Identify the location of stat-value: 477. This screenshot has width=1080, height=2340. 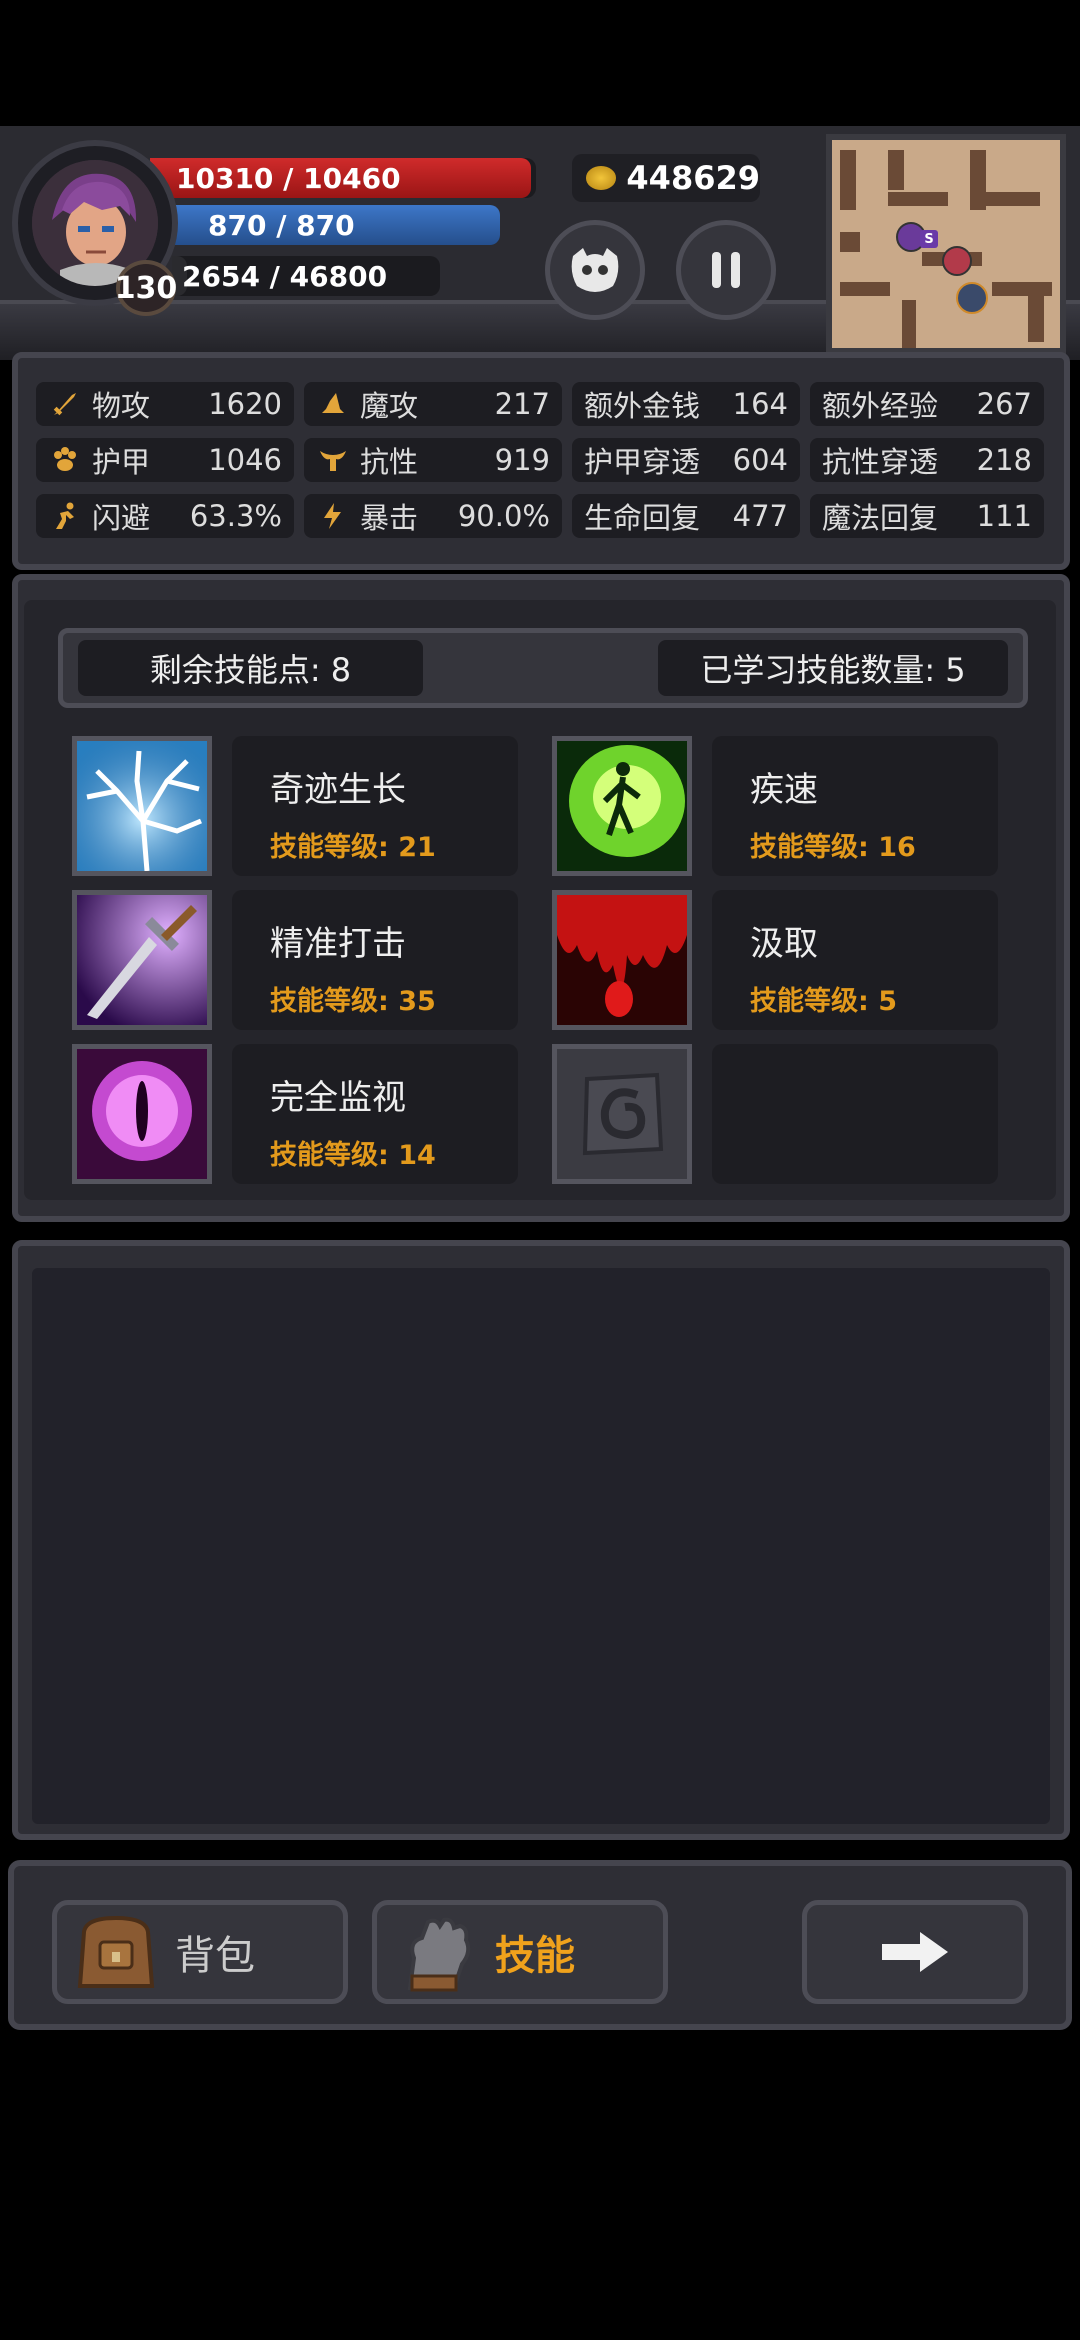
(760, 516).